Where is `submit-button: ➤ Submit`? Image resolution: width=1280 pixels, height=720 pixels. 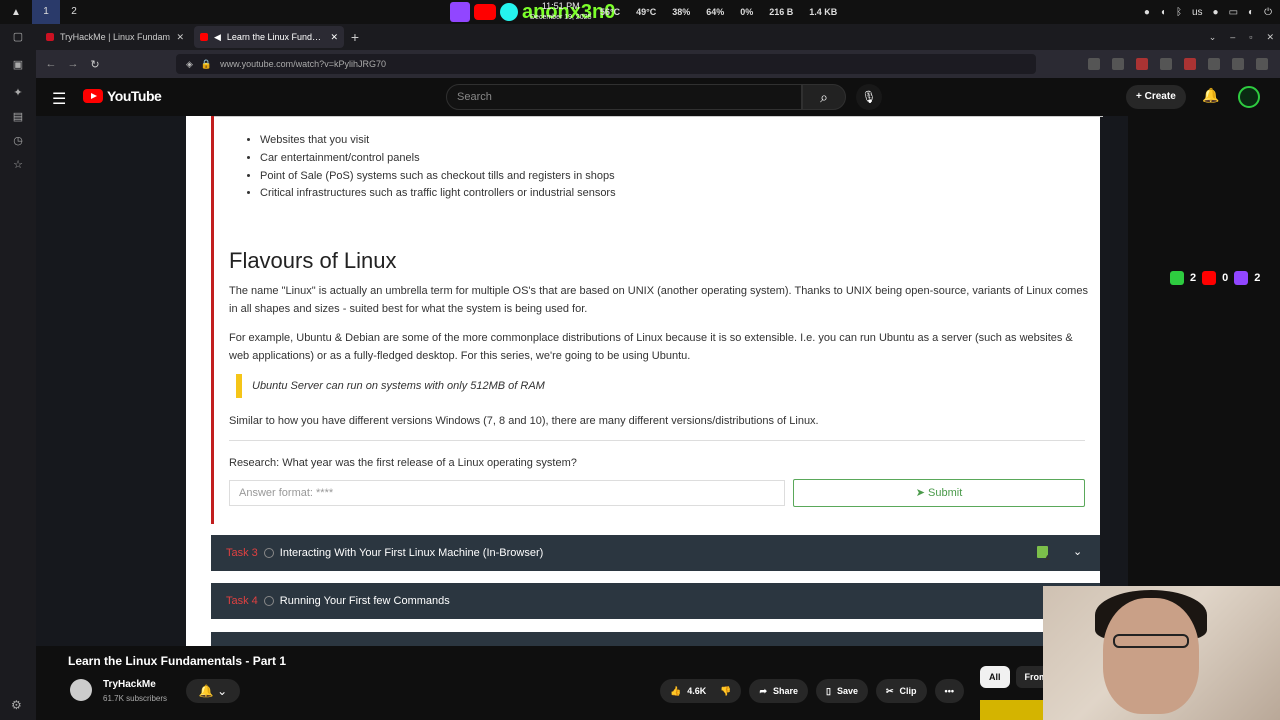 submit-button: ➤ Submit is located at coordinates (939, 493).